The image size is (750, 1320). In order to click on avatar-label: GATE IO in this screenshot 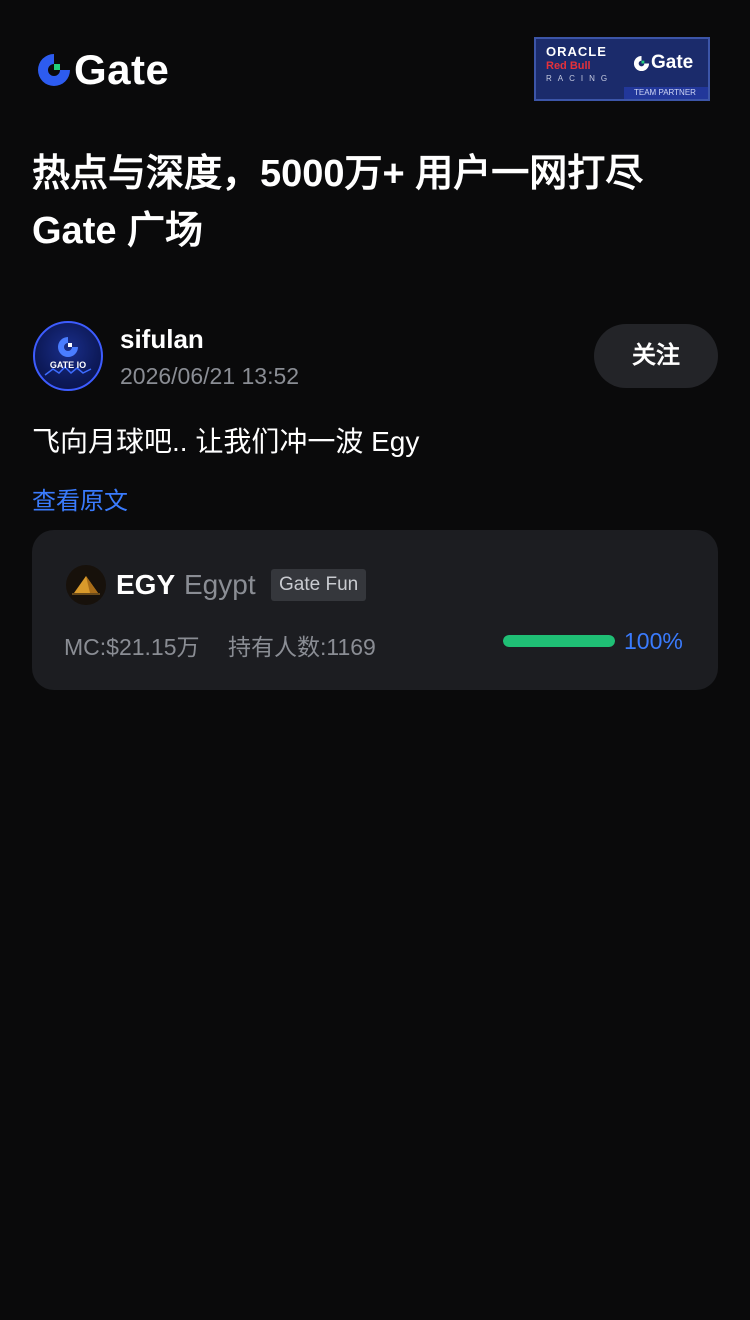, I will do `click(68, 365)`.